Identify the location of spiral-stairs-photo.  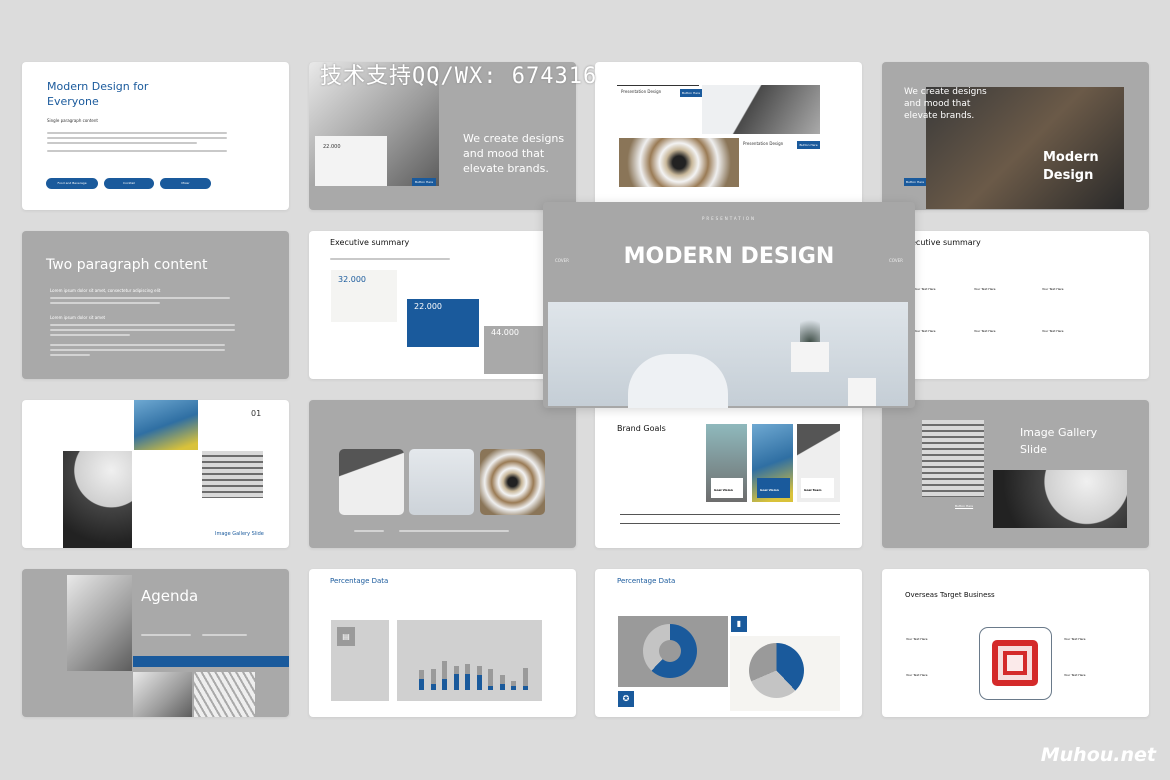
(679, 162).